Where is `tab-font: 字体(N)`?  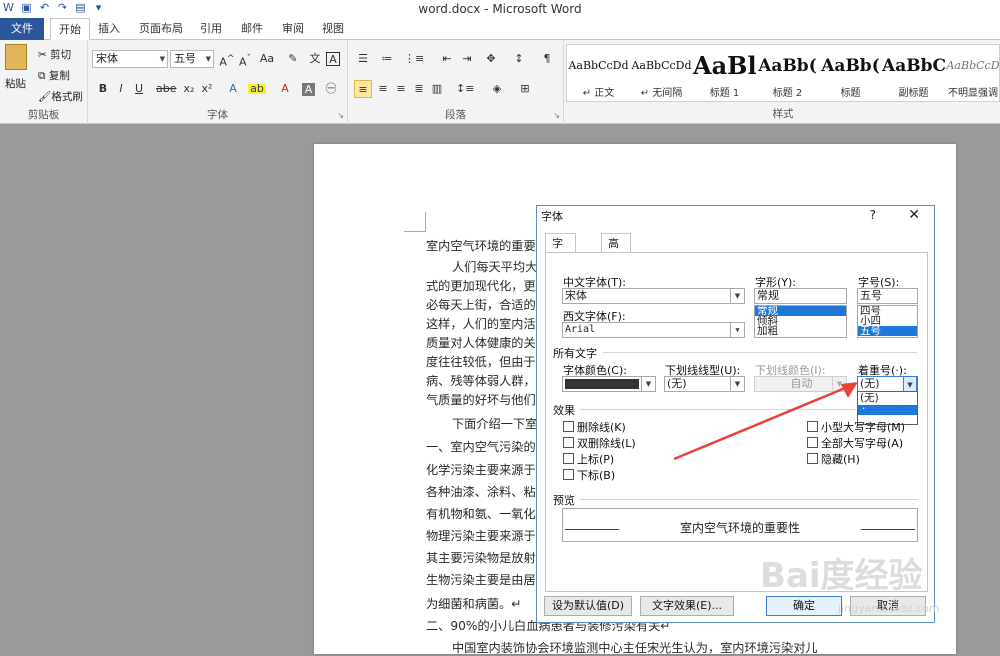 tab-font: 字体(N) is located at coordinates (560, 261).